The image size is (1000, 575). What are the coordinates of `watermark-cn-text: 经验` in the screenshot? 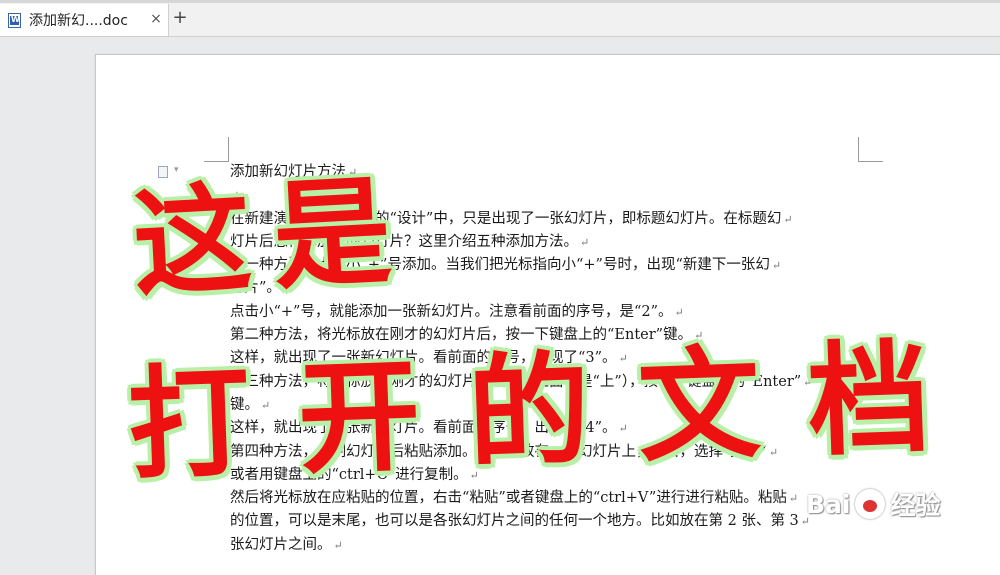 It's located at (915, 505).